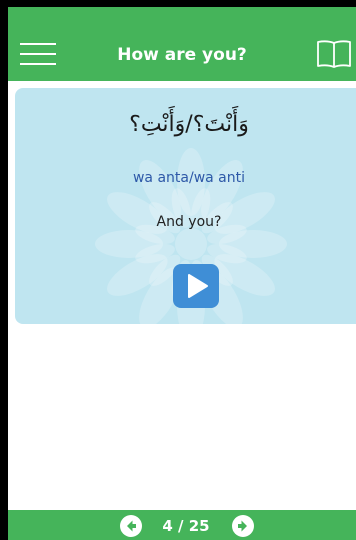 The width and height of the screenshot is (356, 540). What do you see at coordinates (38, 64) in the screenshot?
I see `menu-line-bottom` at bounding box center [38, 64].